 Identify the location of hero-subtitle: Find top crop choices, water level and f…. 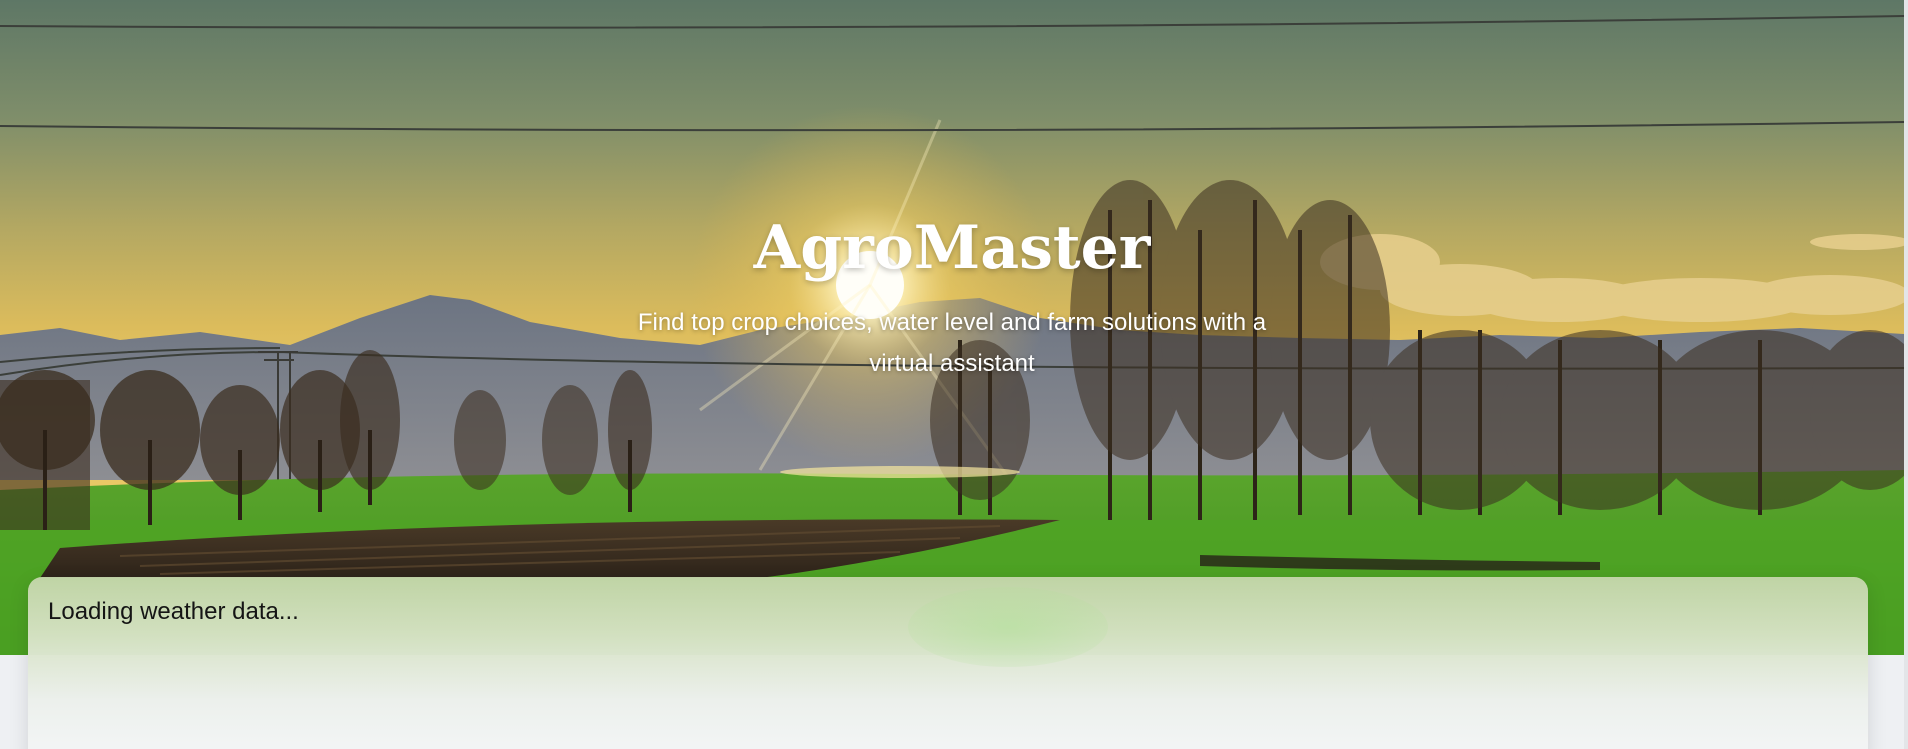
(952, 343).